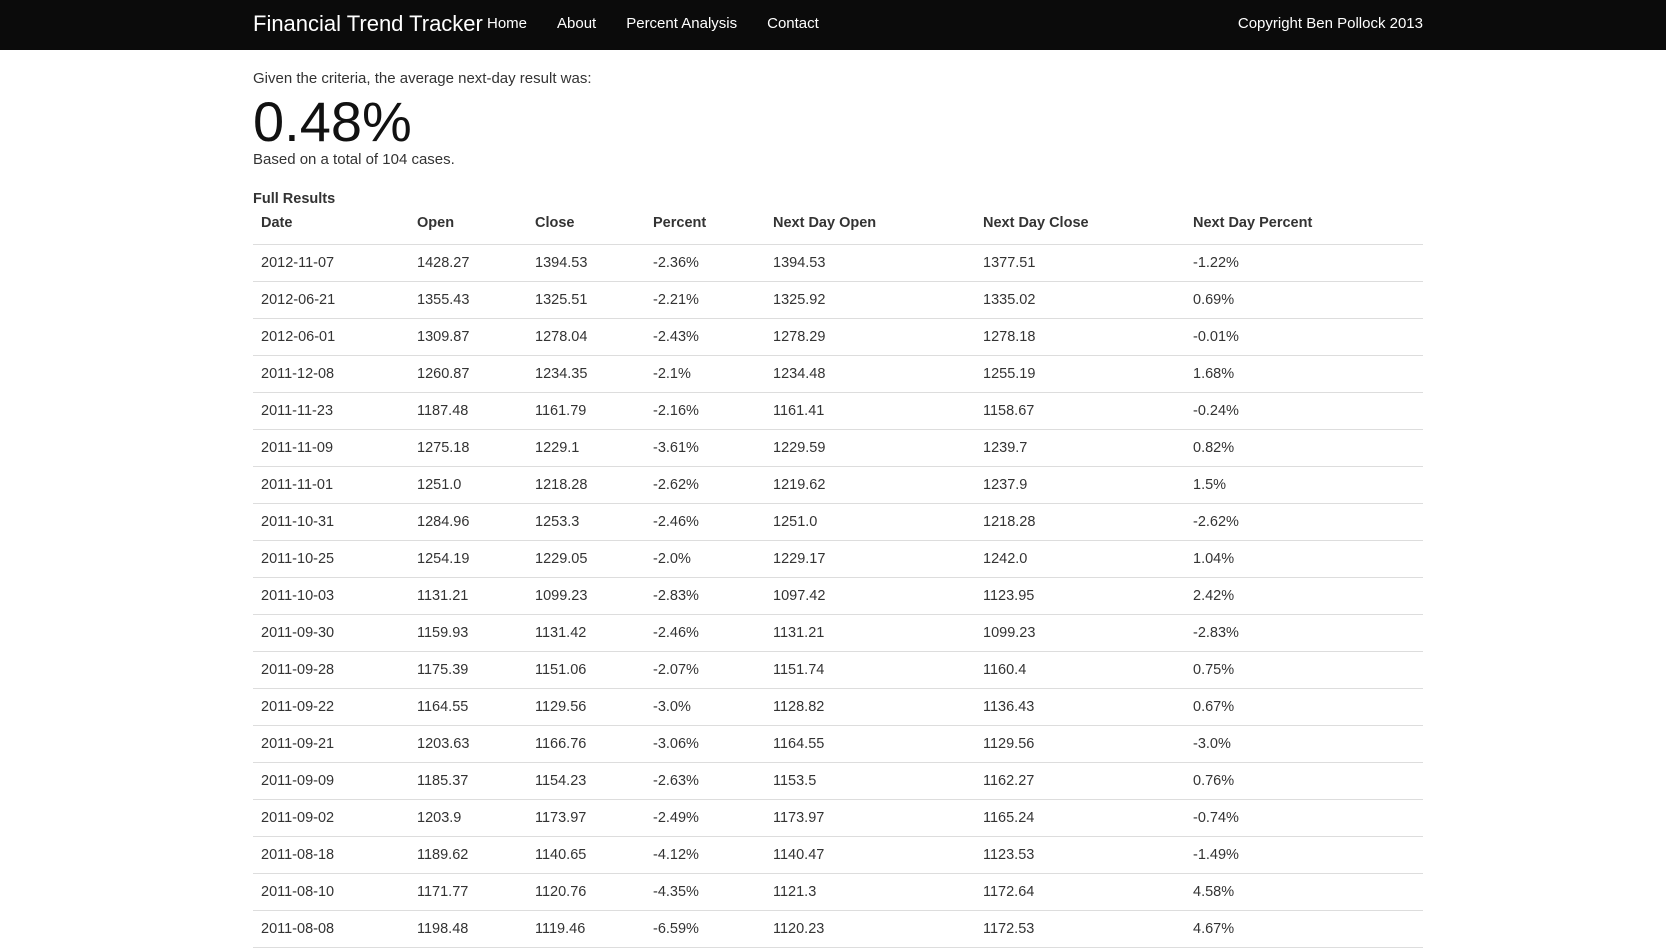 The height and width of the screenshot is (948, 1666). Describe the element at coordinates (1304, 337) in the screenshot. I see `cell-next-day-percent: -0.01%` at that location.